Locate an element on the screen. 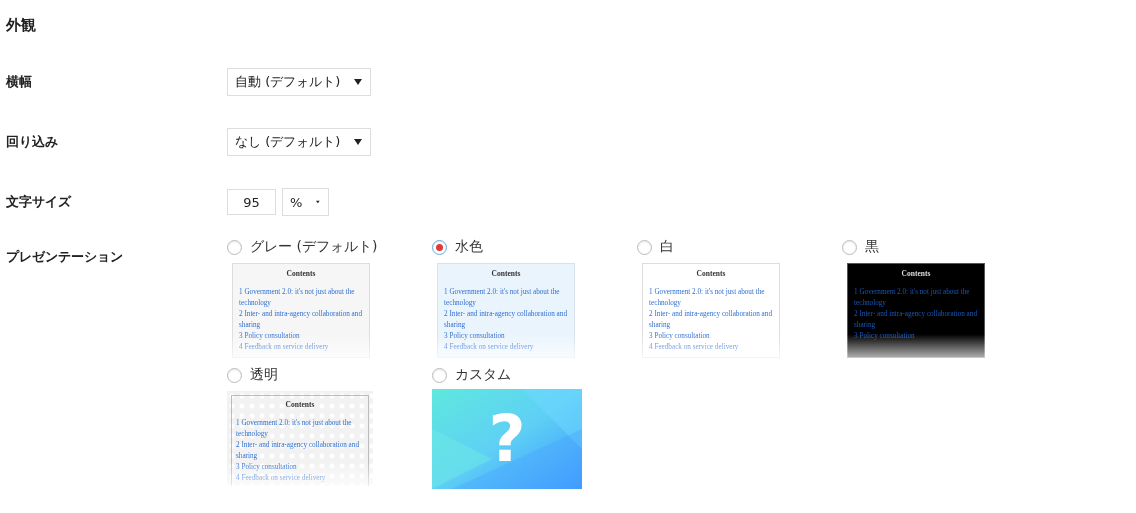 This screenshot has width=1136, height=513. option-label: 白 is located at coordinates (667, 247).